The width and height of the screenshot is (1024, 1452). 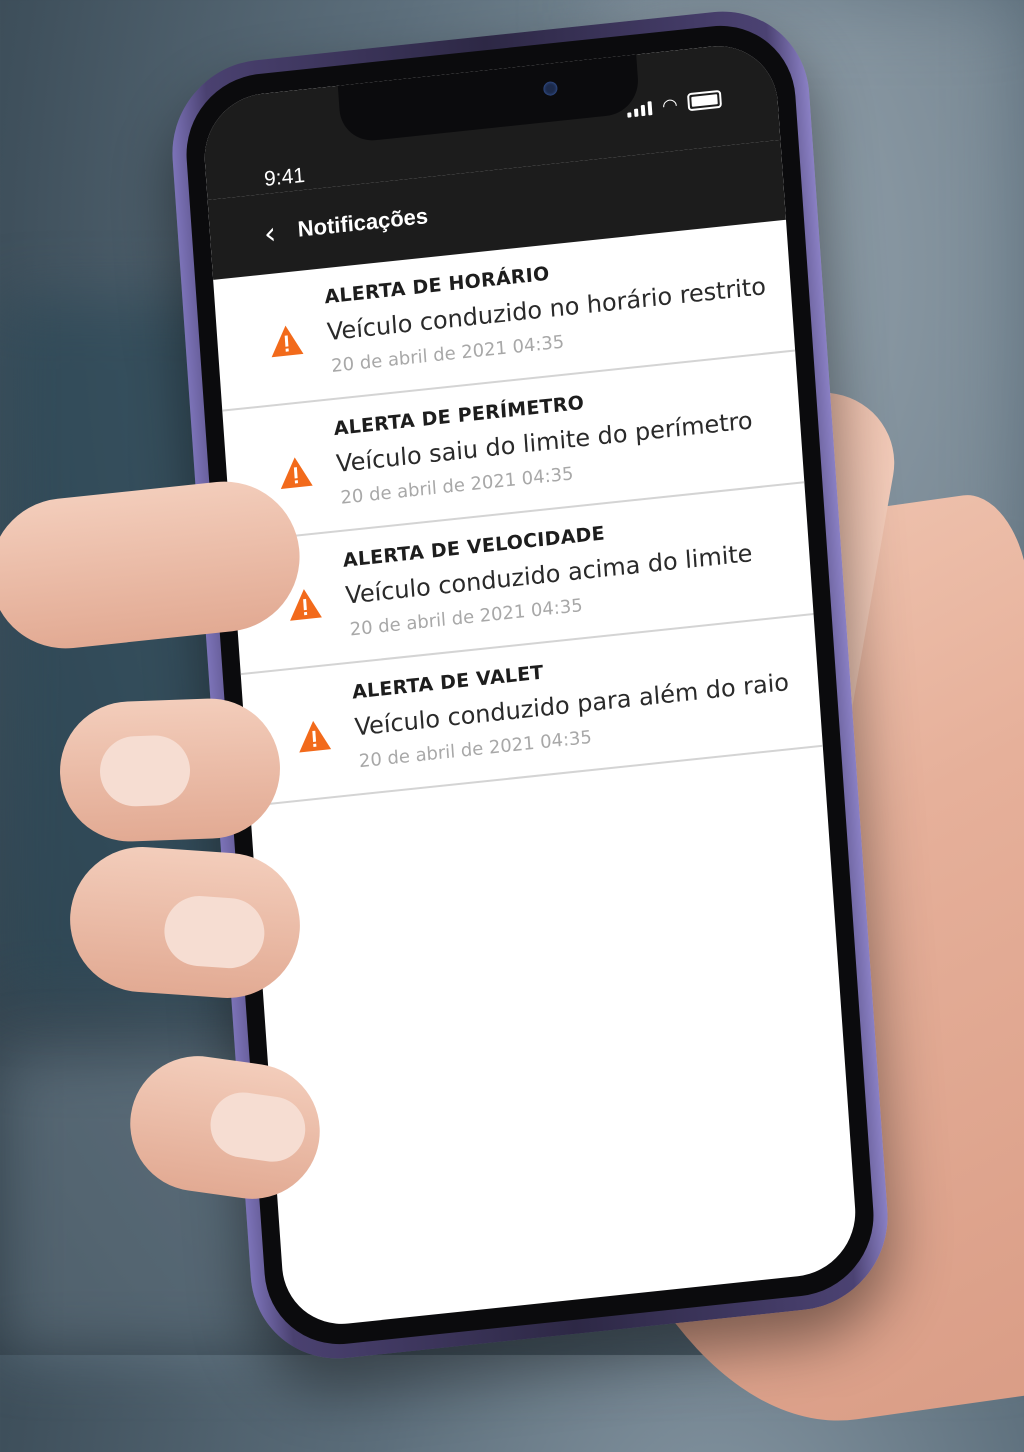 What do you see at coordinates (704, 100) in the screenshot?
I see `battery-icon` at bounding box center [704, 100].